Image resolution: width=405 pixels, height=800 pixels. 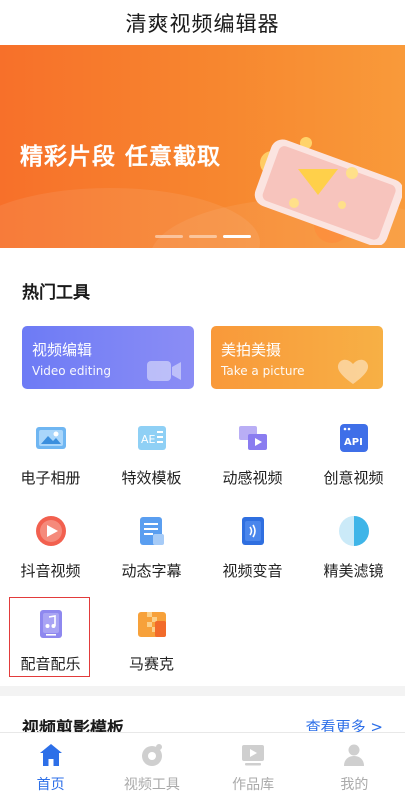 I want to click on svg-text: API, so click(x=353, y=442).